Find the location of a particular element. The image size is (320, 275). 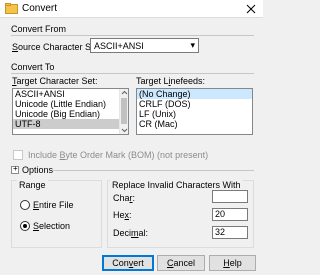

decimal-label: Decimal: is located at coordinates (131, 233).